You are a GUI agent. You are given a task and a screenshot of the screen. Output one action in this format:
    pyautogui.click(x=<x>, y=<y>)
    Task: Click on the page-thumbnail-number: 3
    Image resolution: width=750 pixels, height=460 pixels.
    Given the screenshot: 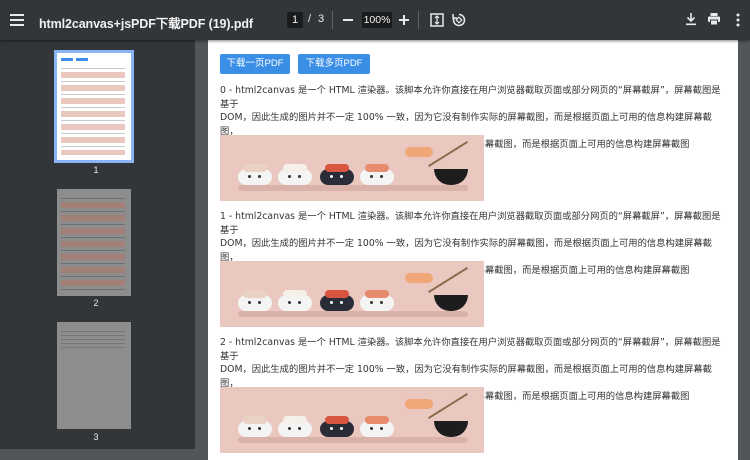 What is the action you would take?
    pyautogui.click(x=96, y=437)
    